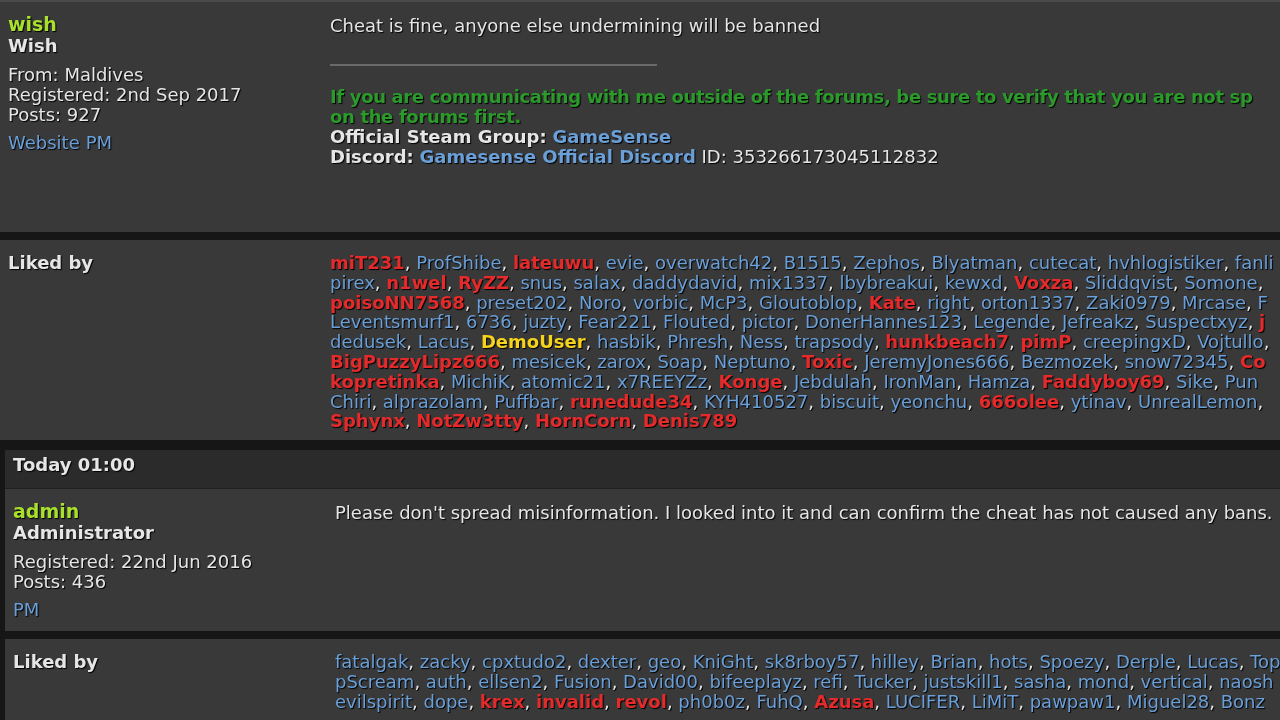 This screenshot has width=1280, height=720. I want to click on user-link: pawpaw1, so click(1072, 701).